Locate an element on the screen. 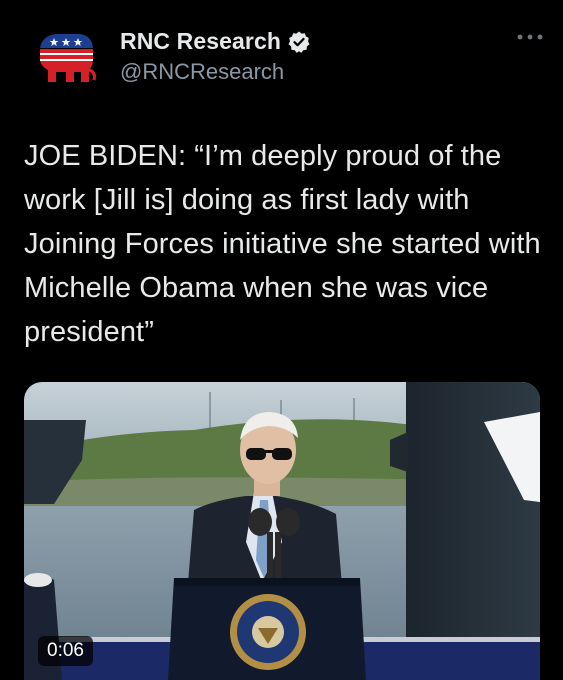 The height and width of the screenshot is (680, 563). author-name-row: RNC Research is located at coordinates (215, 41).